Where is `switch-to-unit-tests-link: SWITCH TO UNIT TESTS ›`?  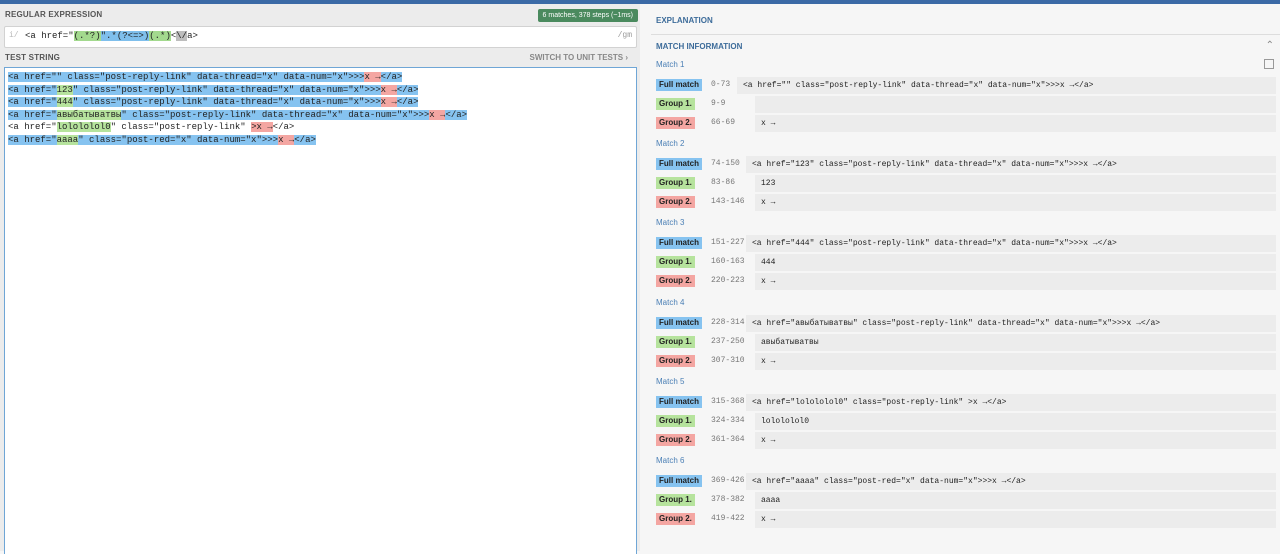 switch-to-unit-tests-link: SWITCH TO UNIT TESTS › is located at coordinates (578, 57).